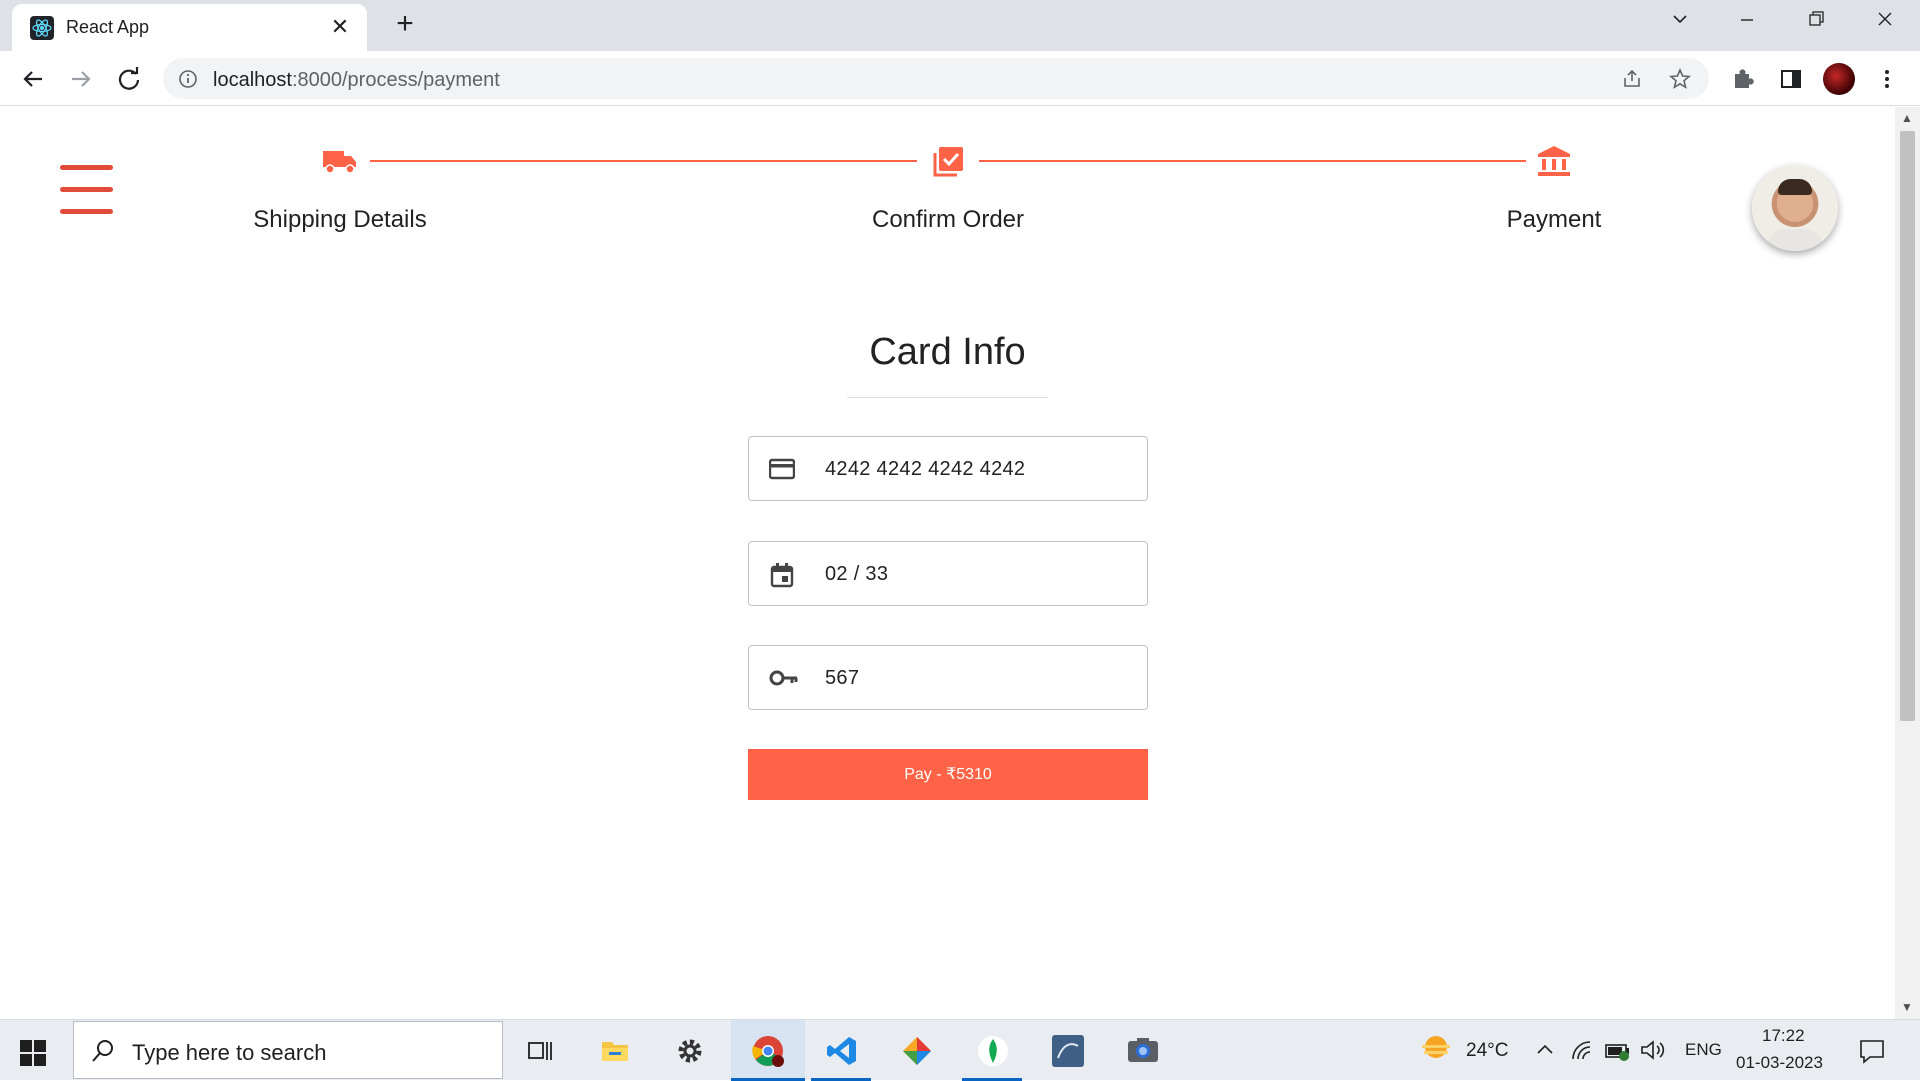 This screenshot has height=1081, width=1920. Describe the element at coordinates (783, 678) in the screenshot. I see `key-icon` at that location.